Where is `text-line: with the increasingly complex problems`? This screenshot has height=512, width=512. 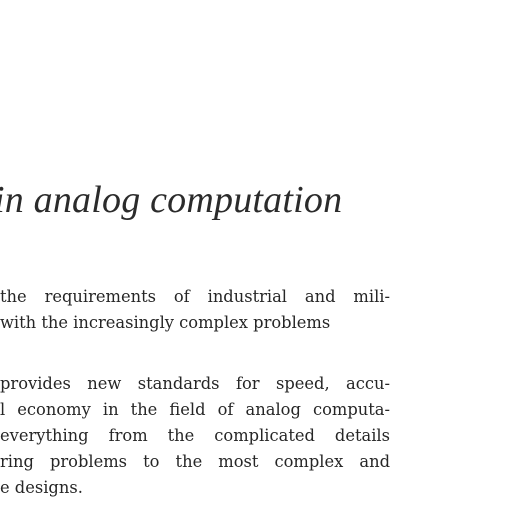 text-line: with the increasingly complex problems is located at coordinates (165, 322).